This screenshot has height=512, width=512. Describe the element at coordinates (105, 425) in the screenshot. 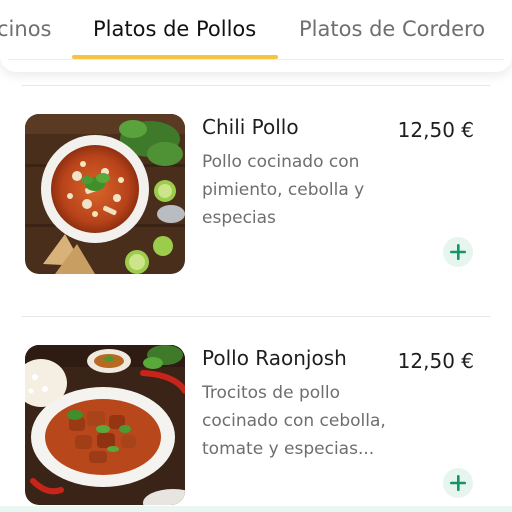

I see `pollo-raonjosh-photo` at that location.